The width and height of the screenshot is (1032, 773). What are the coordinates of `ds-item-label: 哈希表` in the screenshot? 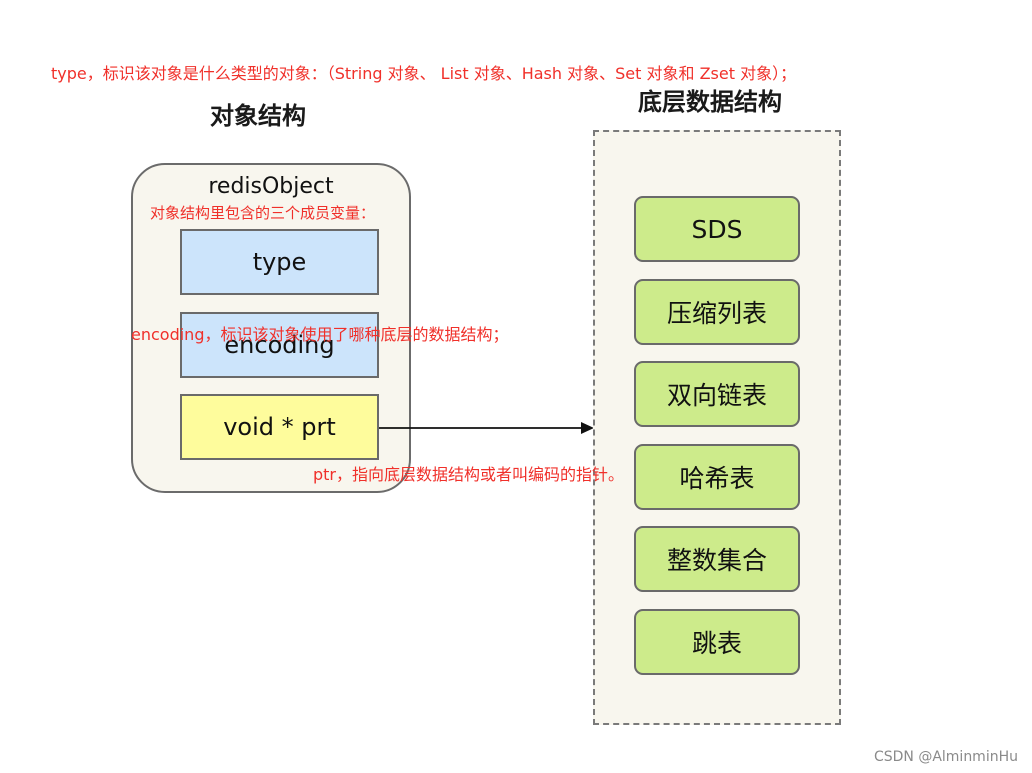 It's located at (717, 478).